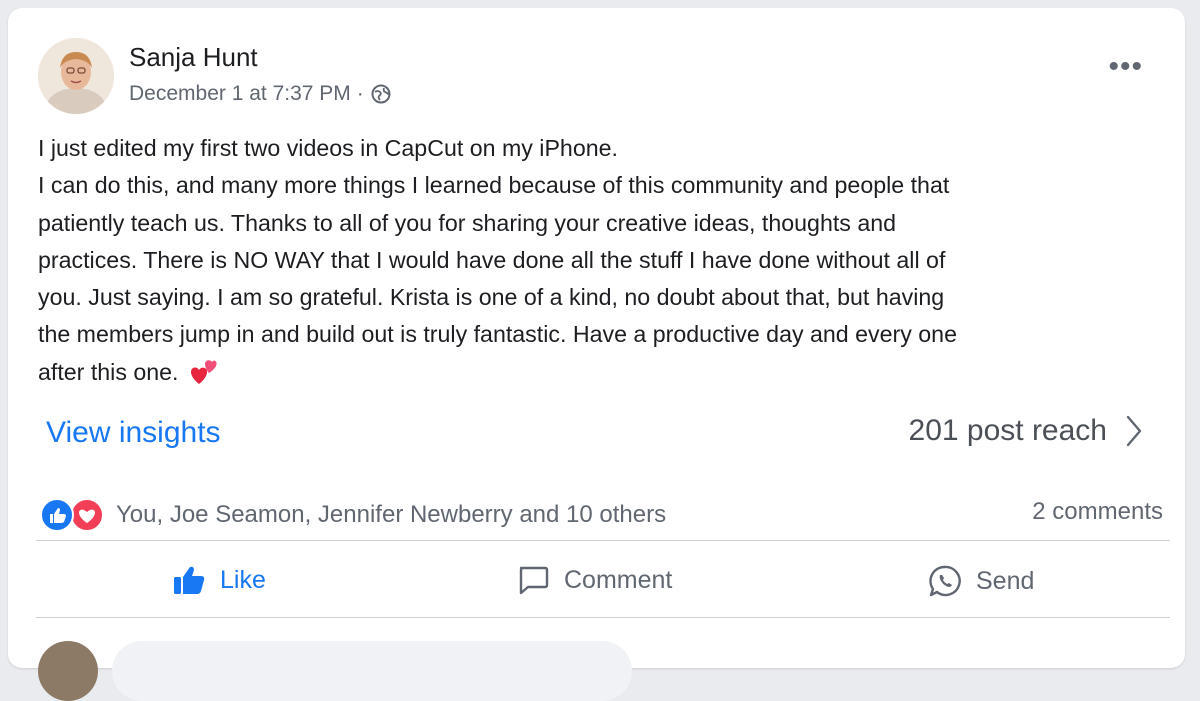  I want to click on comments-count: 2 comments, so click(1097, 512).